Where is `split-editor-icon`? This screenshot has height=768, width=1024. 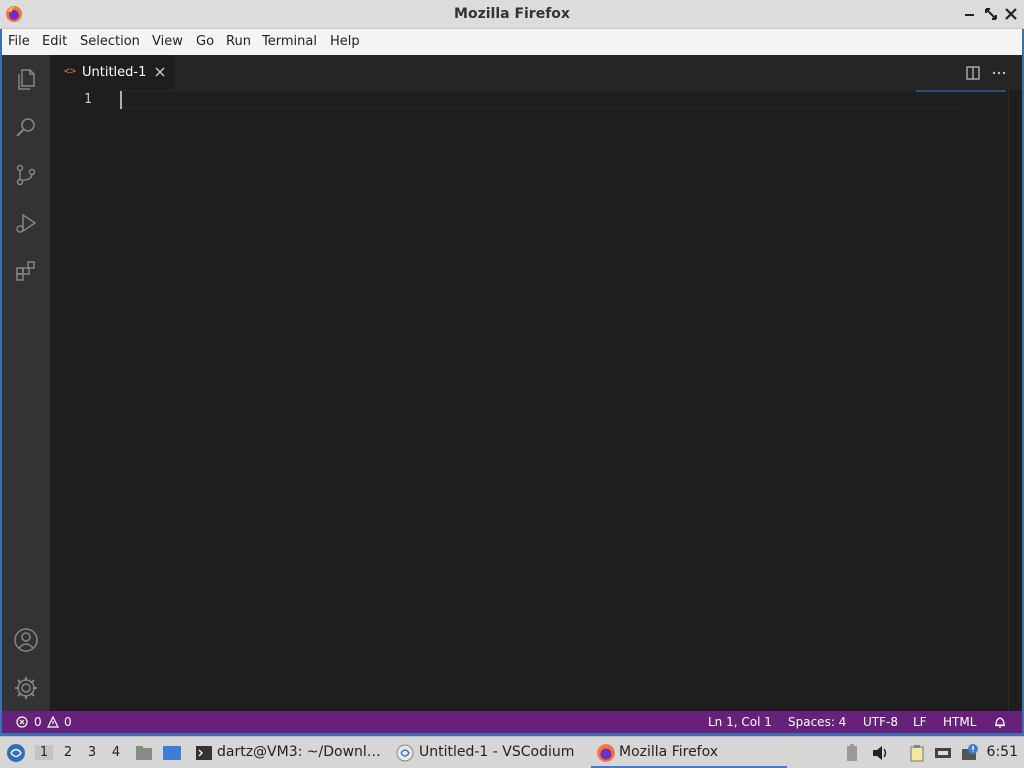
split-editor-icon is located at coordinates (973, 73).